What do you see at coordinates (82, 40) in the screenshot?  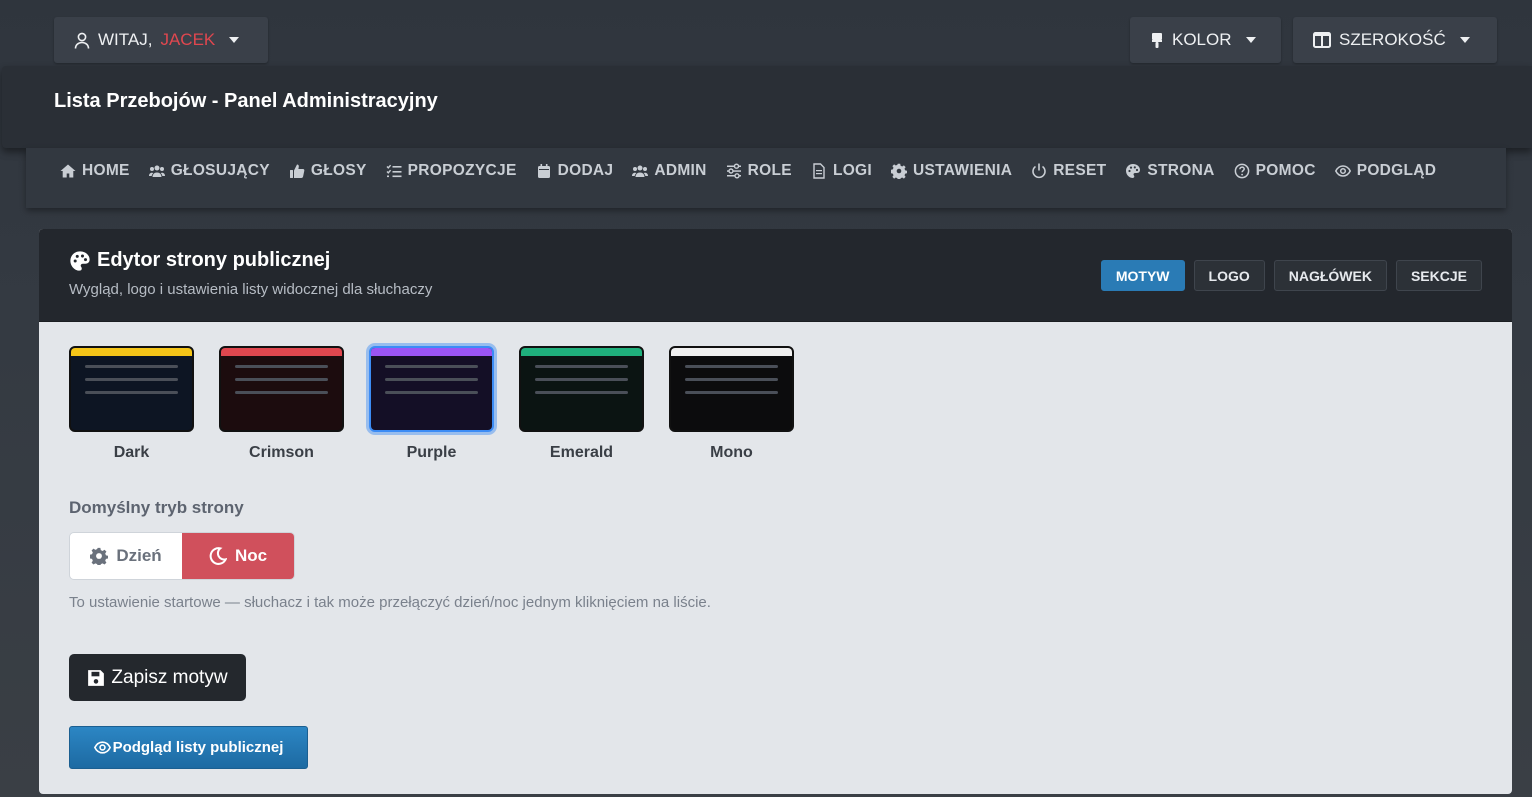 I see `user-icon` at bounding box center [82, 40].